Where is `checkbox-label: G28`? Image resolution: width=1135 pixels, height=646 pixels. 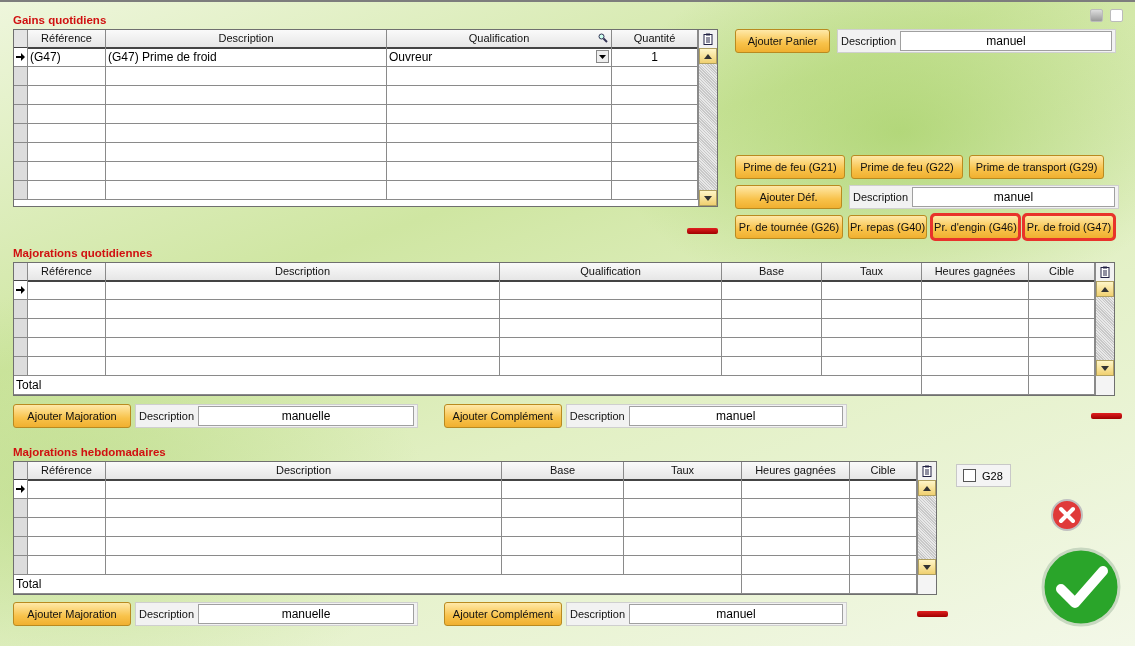
checkbox-label: G28 is located at coordinates (992, 475).